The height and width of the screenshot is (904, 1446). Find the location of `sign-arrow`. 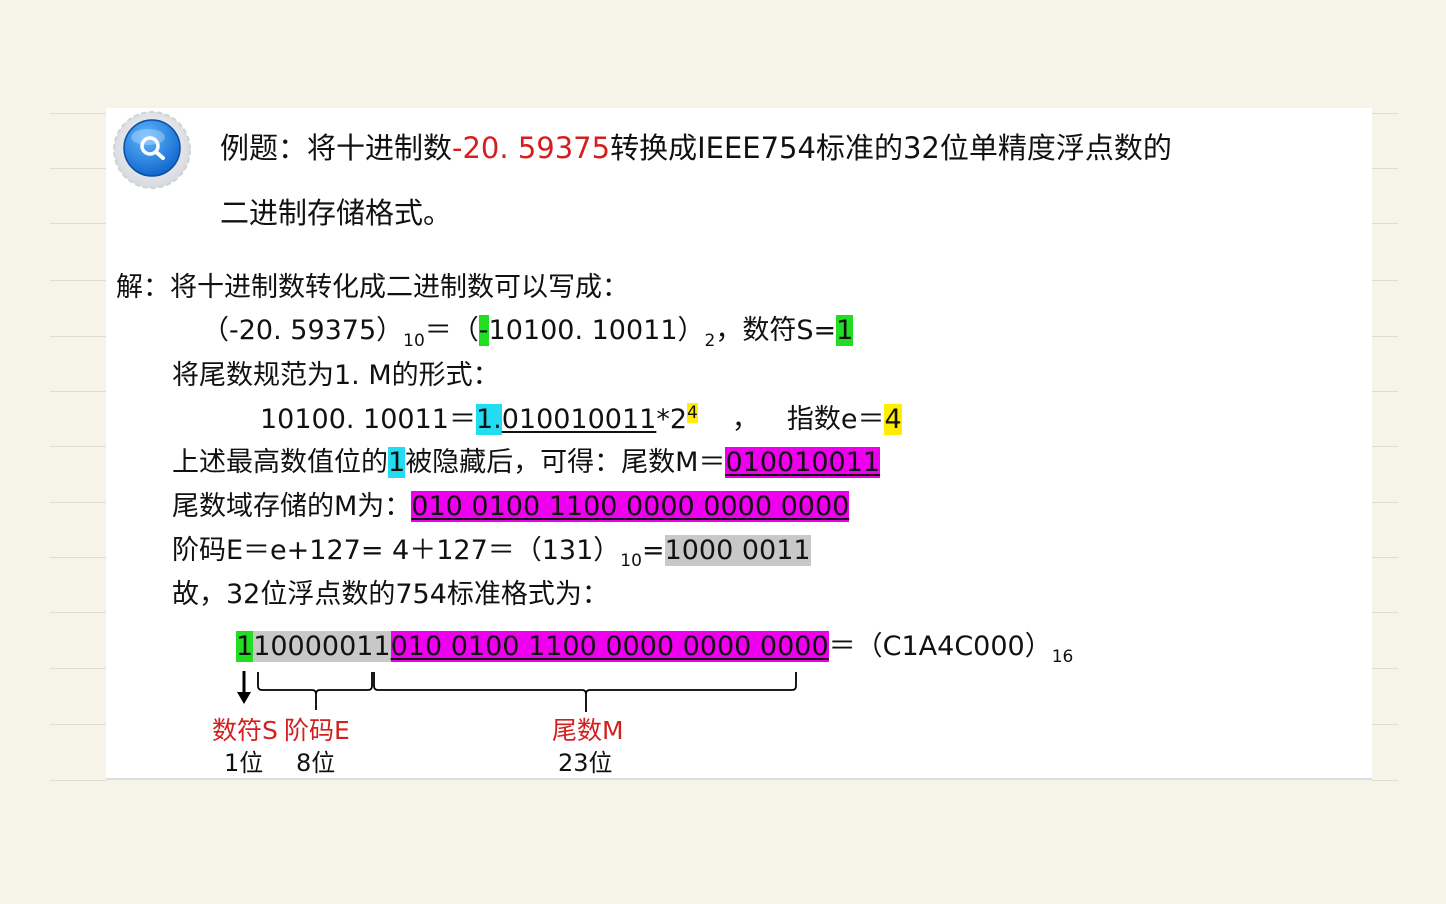

sign-arrow is located at coordinates (244, 687).